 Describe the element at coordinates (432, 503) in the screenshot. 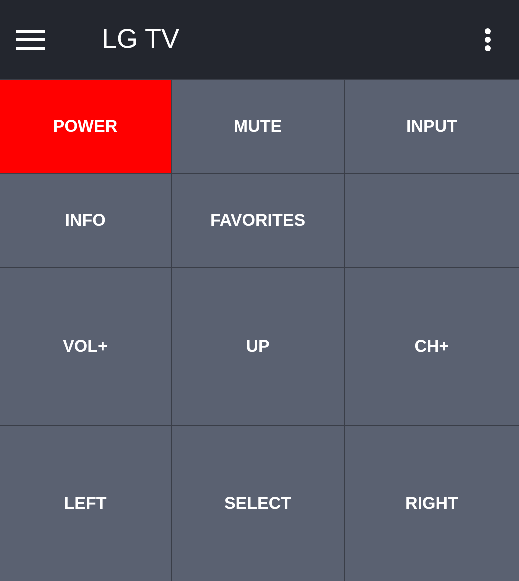

I see `remote-button: RIGHT` at that location.